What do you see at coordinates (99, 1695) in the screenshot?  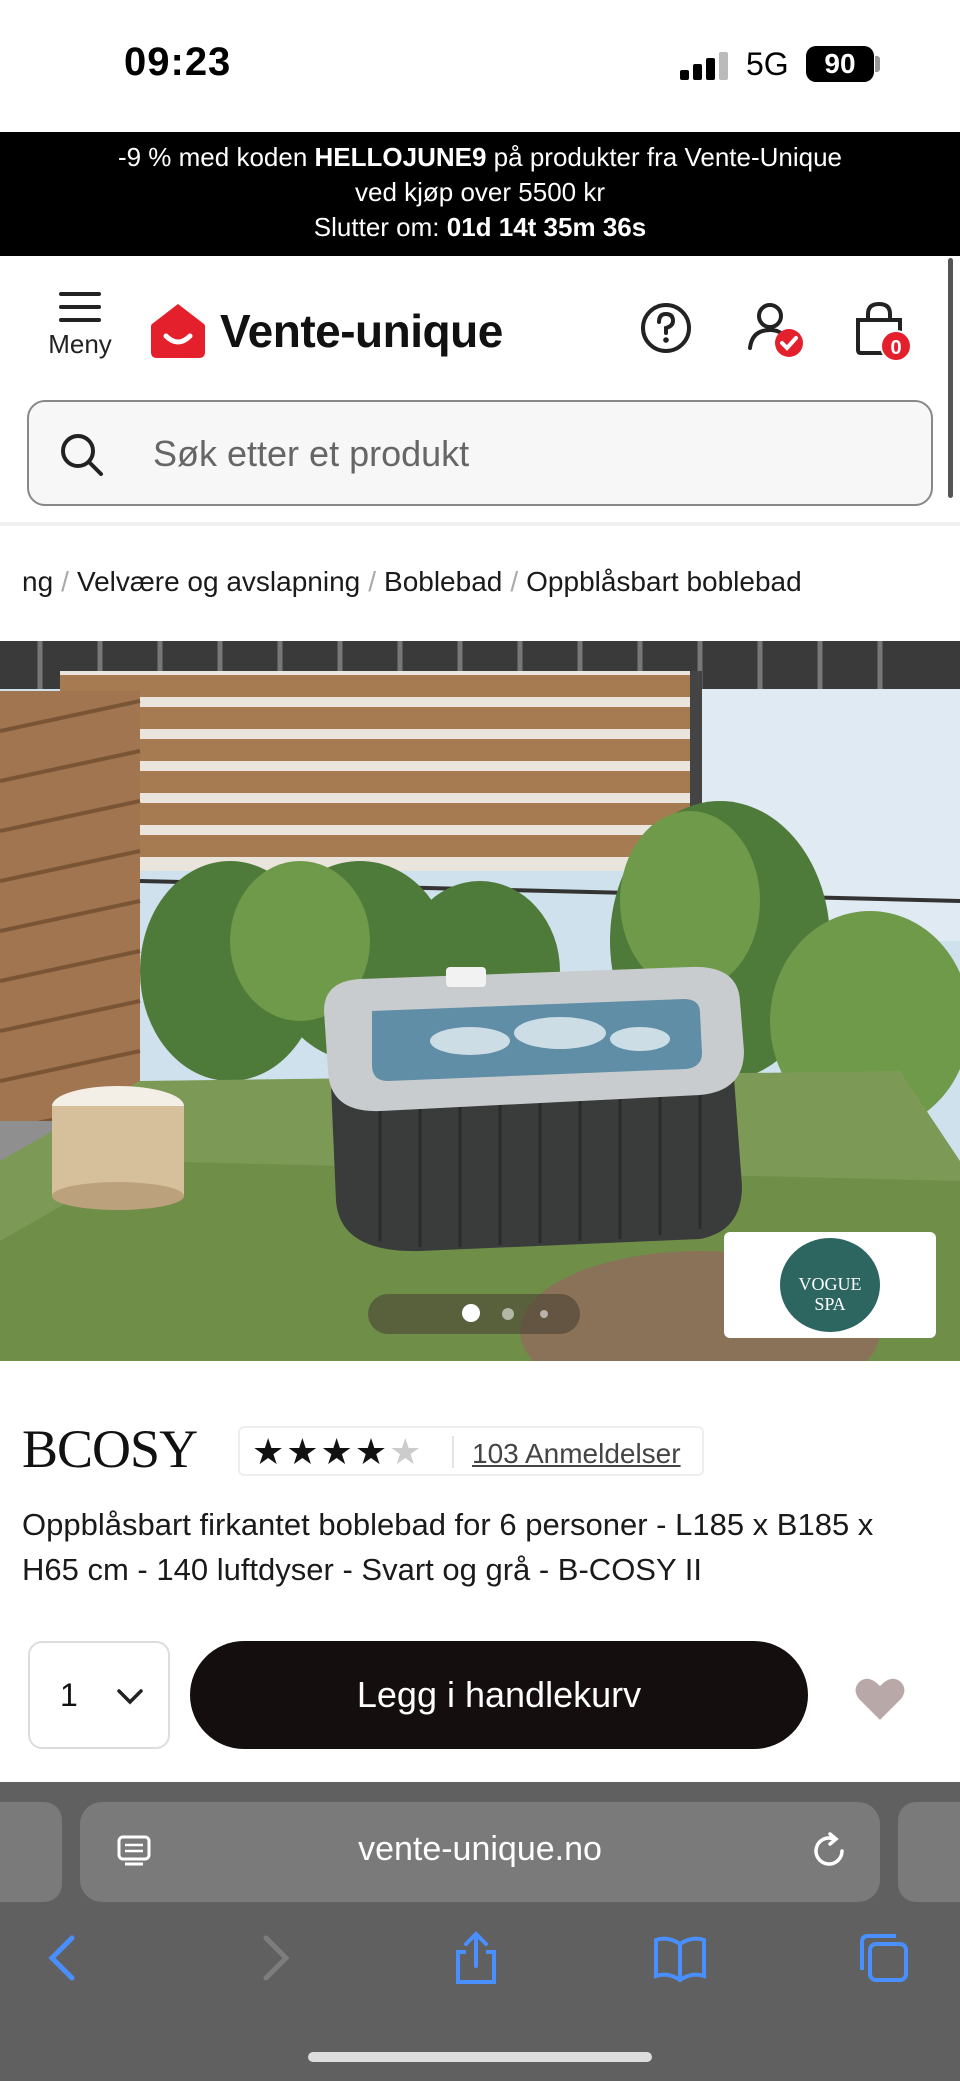 I see `quantity-select: 1` at bounding box center [99, 1695].